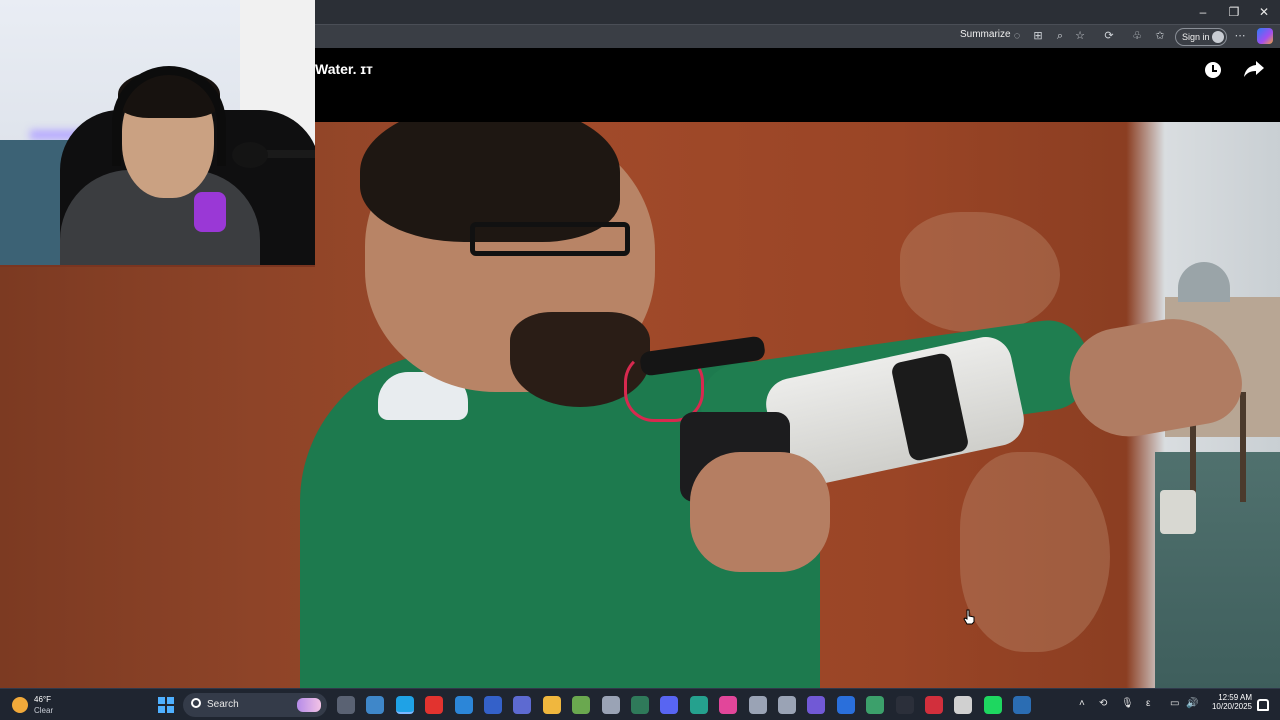 This screenshot has height=720, width=1280. Describe the element at coordinates (250, 155) in the screenshot. I see `streamer-mic` at that location.